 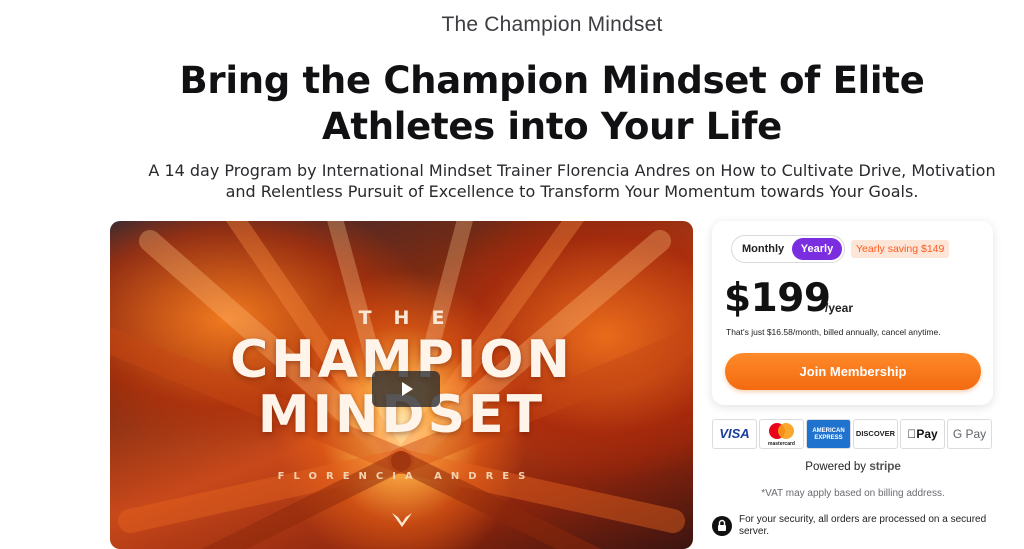 I want to click on saving-badge: Yearly saving $149, so click(x=900, y=249).